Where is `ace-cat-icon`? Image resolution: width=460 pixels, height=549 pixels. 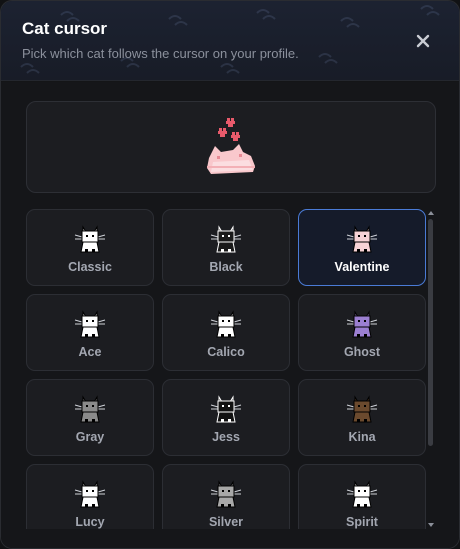
ace-cat-icon is located at coordinates (90, 323).